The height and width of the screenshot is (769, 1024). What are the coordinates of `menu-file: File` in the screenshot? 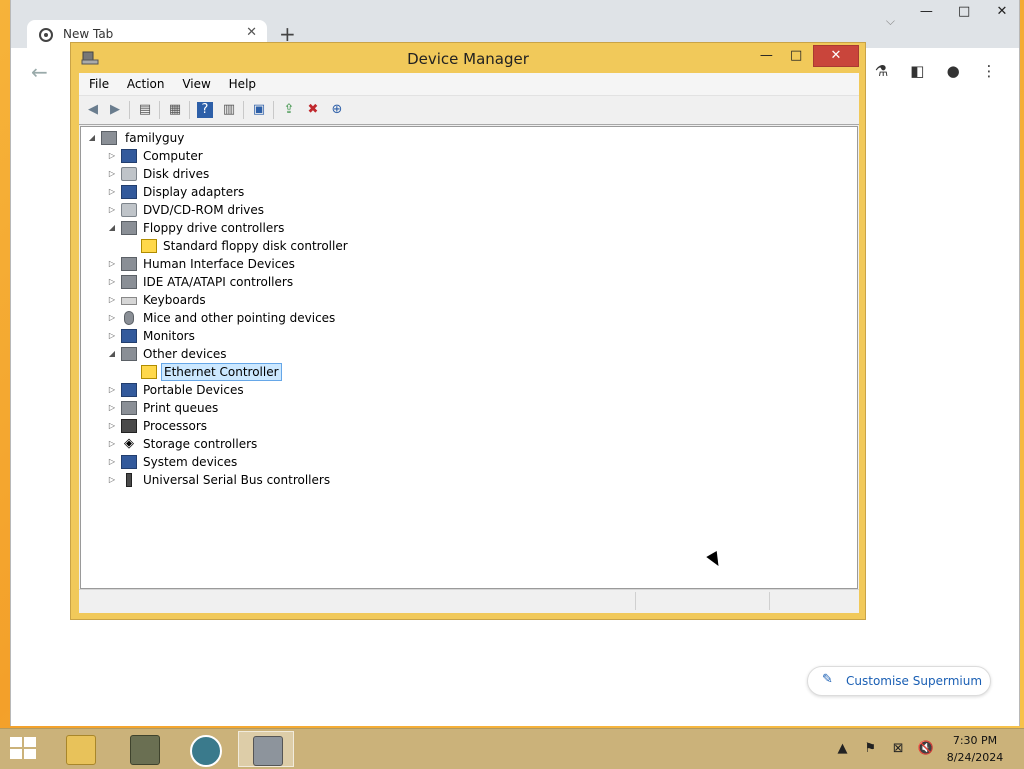 It's located at (97, 84).